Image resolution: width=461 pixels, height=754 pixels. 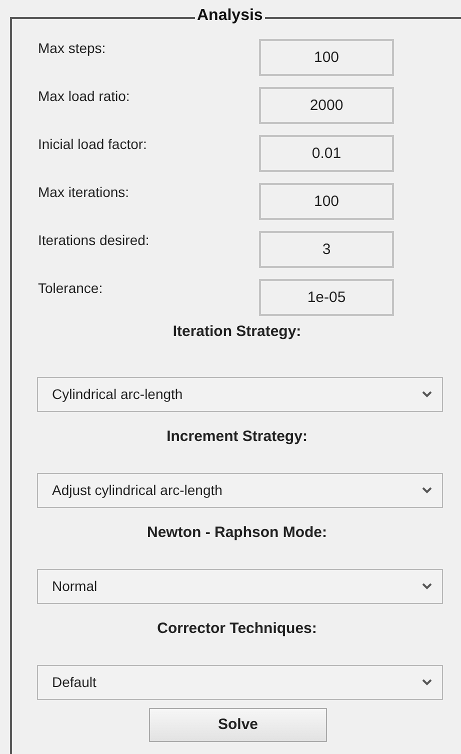 What do you see at coordinates (84, 95) in the screenshot?
I see `field-label: Max load ratio:` at bounding box center [84, 95].